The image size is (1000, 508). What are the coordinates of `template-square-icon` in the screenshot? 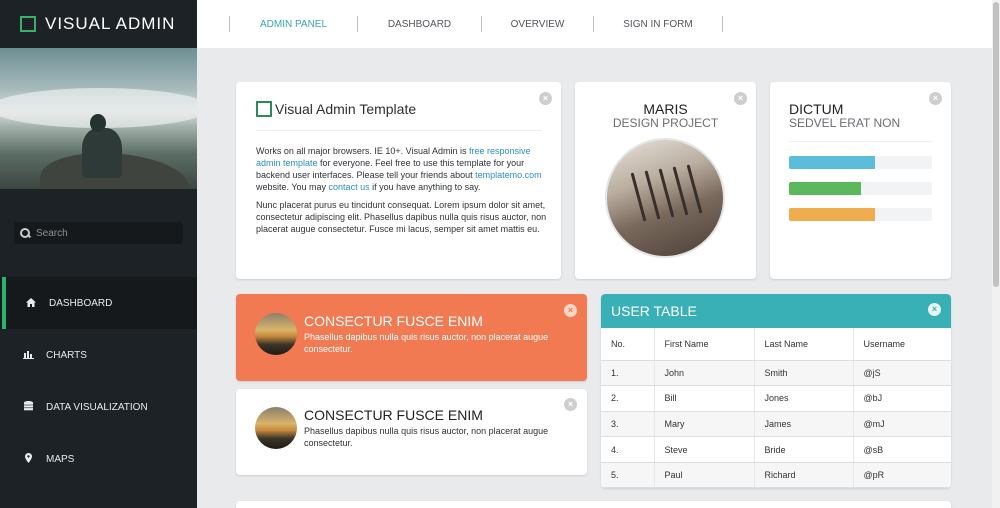 It's located at (264, 109).